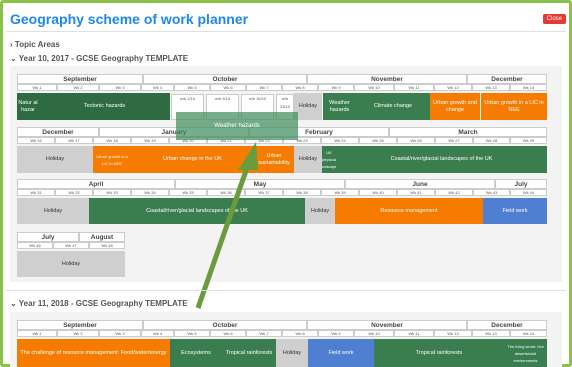 The width and height of the screenshot is (572, 367). What do you see at coordinates (103, 303) in the screenshot?
I see `year11-label: Year 11, 2018 - GCSE Geography TEMPLATE` at bounding box center [103, 303].